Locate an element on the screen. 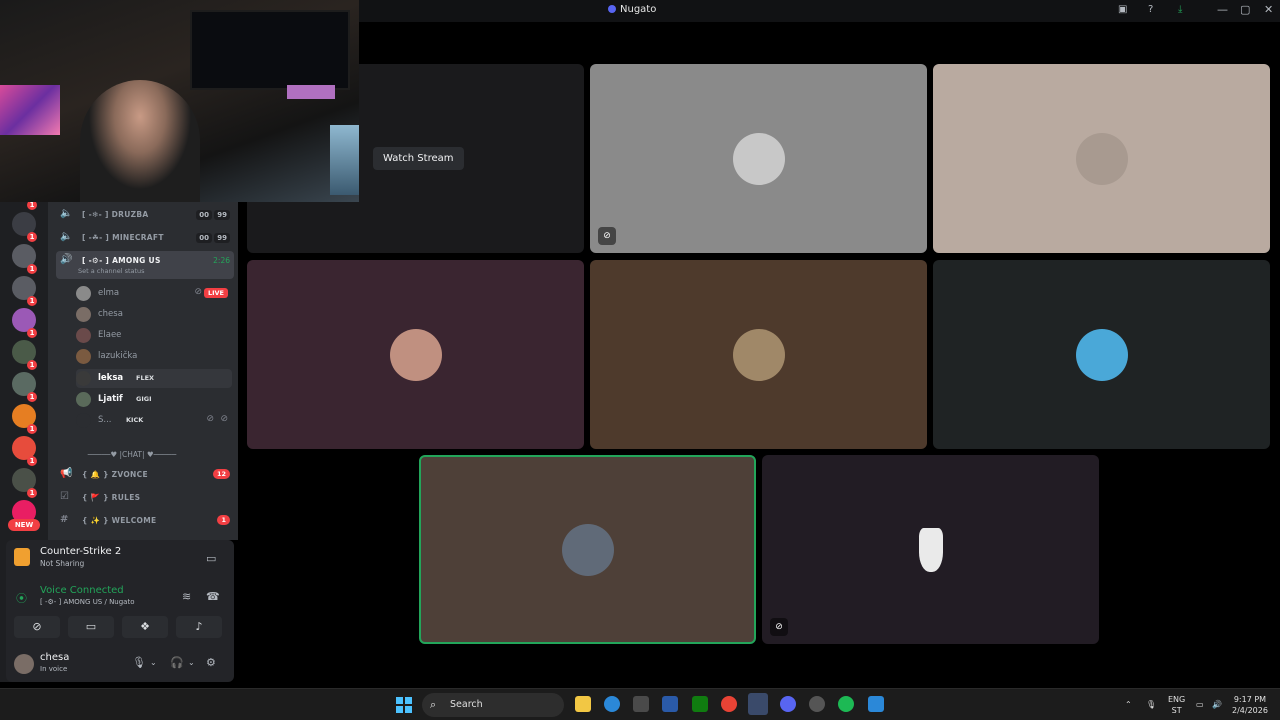 The height and width of the screenshot is (720, 1280). role-tag: KICK is located at coordinates (135, 420).